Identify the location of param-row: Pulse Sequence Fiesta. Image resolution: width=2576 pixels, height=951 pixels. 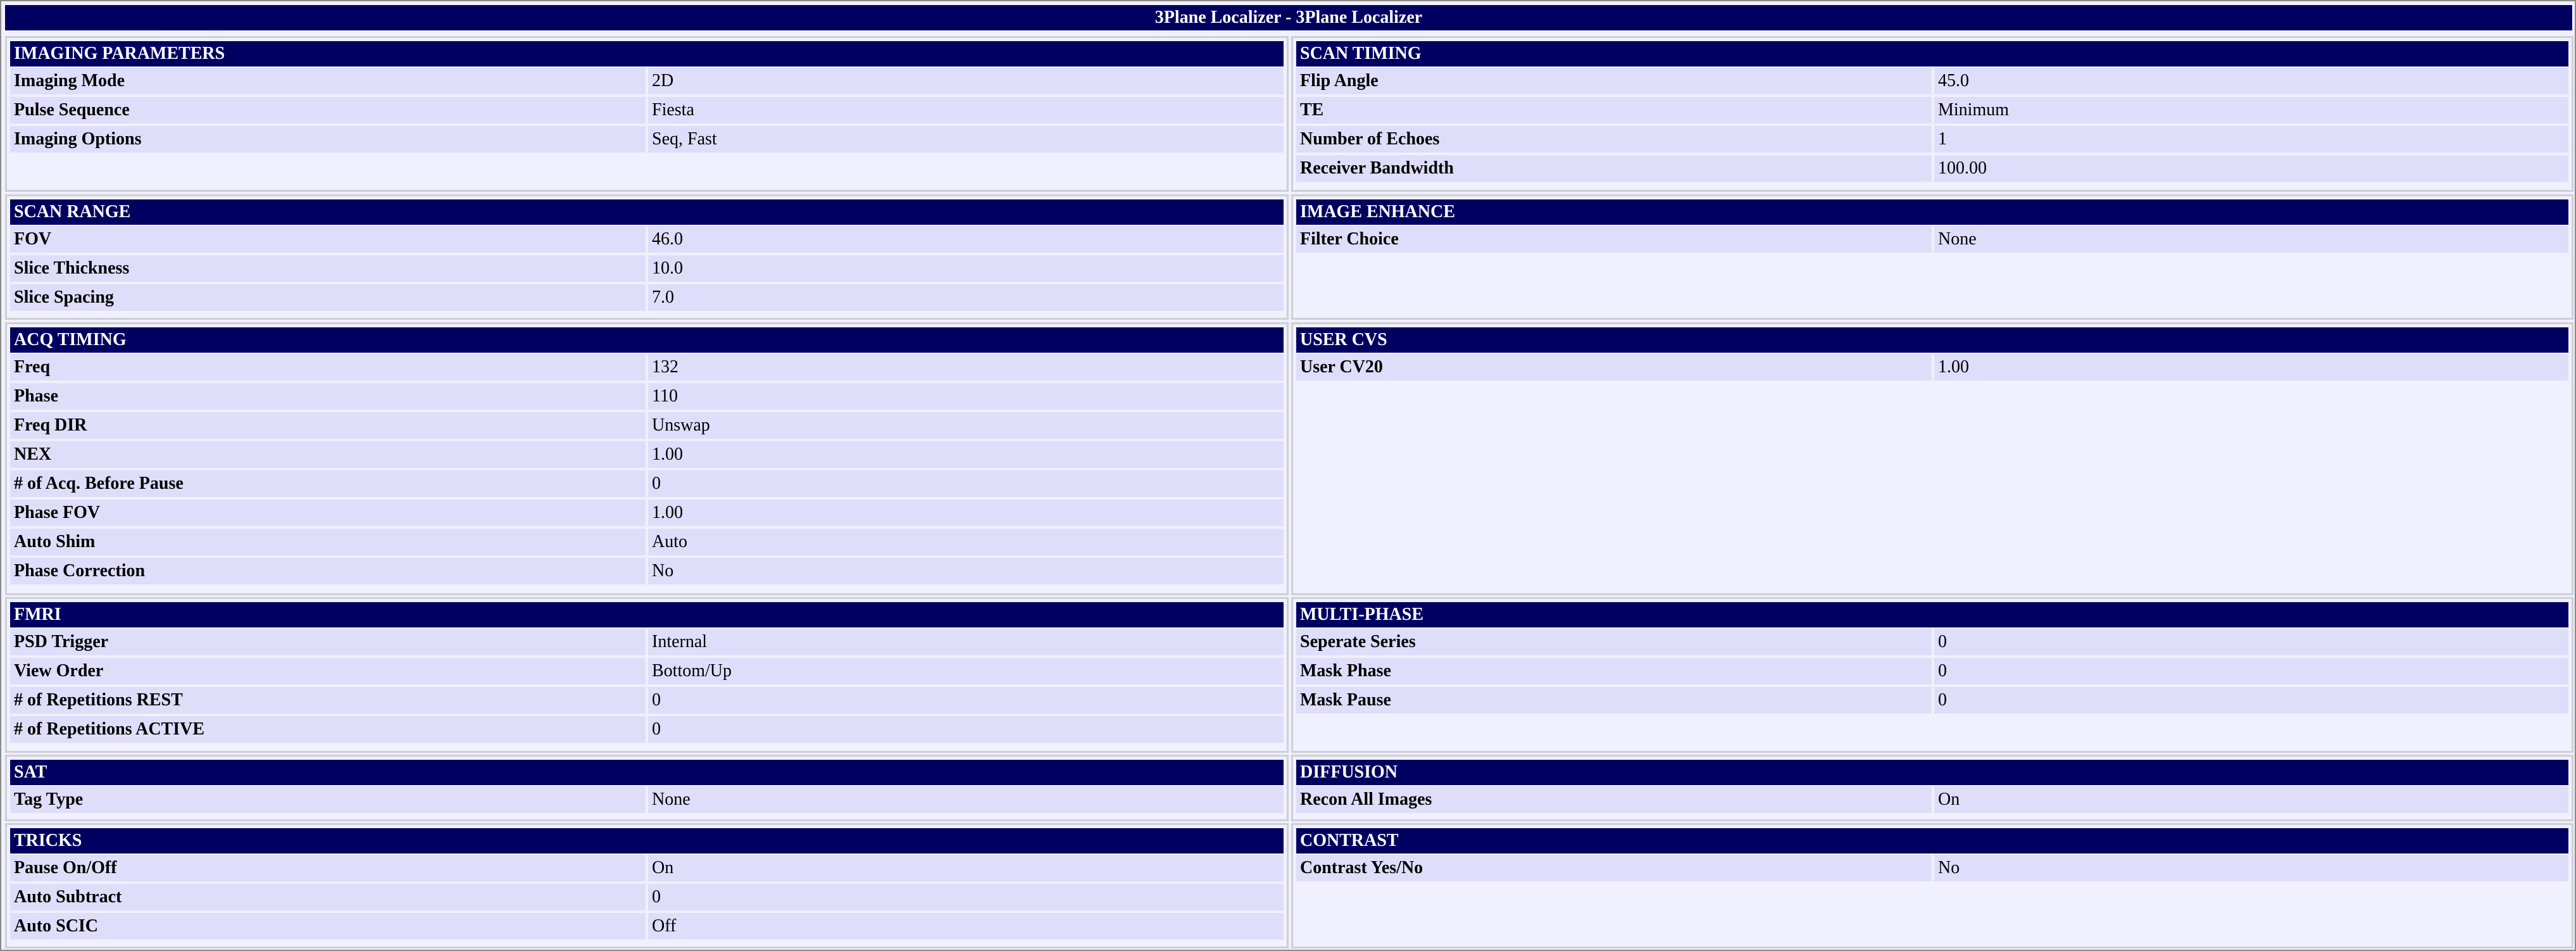
(647, 110).